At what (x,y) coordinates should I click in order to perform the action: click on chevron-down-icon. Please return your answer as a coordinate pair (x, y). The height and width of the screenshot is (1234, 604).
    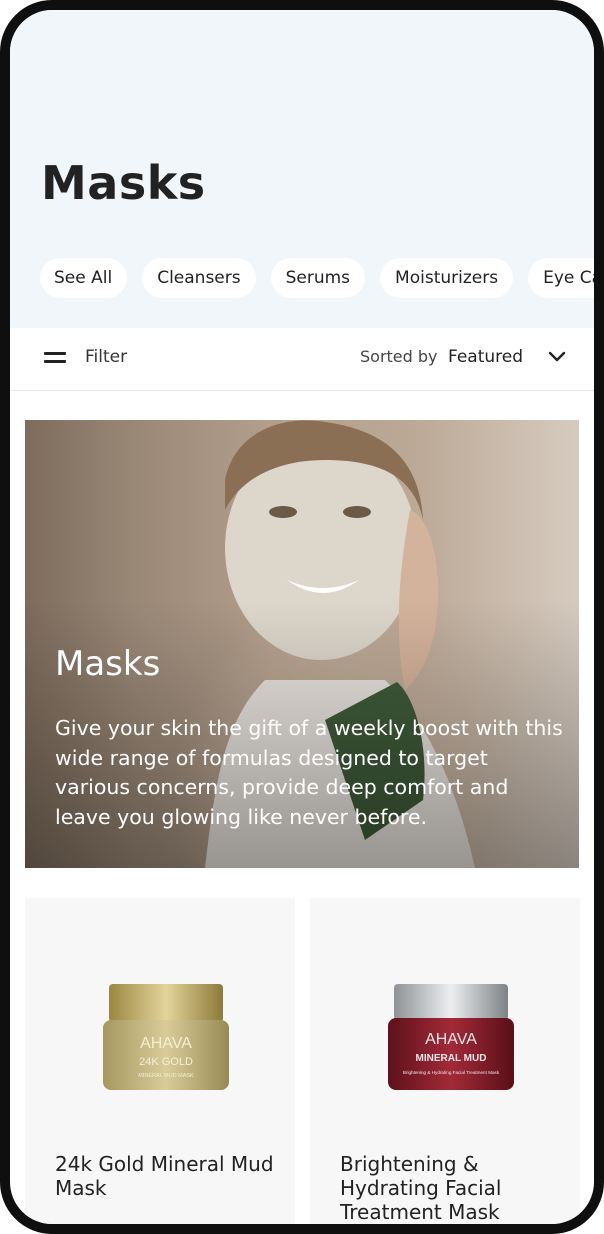
    Looking at the image, I should click on (557, 357).